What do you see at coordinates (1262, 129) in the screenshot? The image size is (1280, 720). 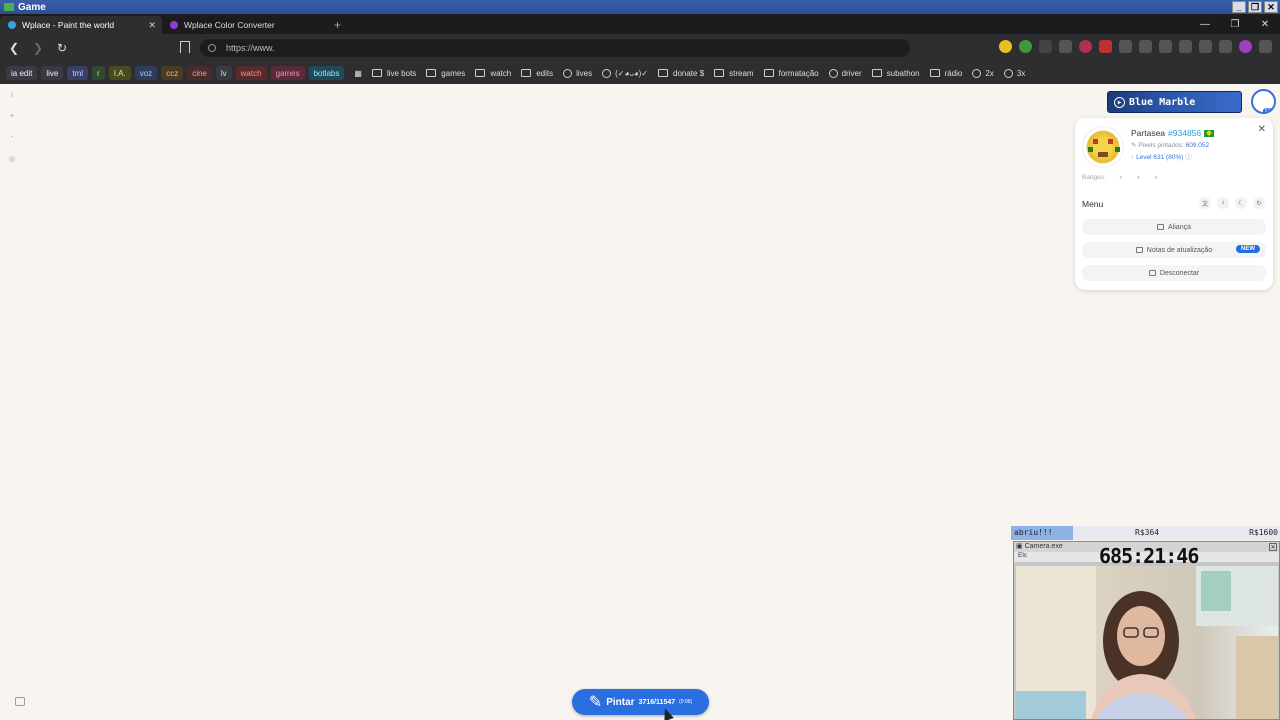 I see `close-icon: ✕` at bounding box center [1262, 129].